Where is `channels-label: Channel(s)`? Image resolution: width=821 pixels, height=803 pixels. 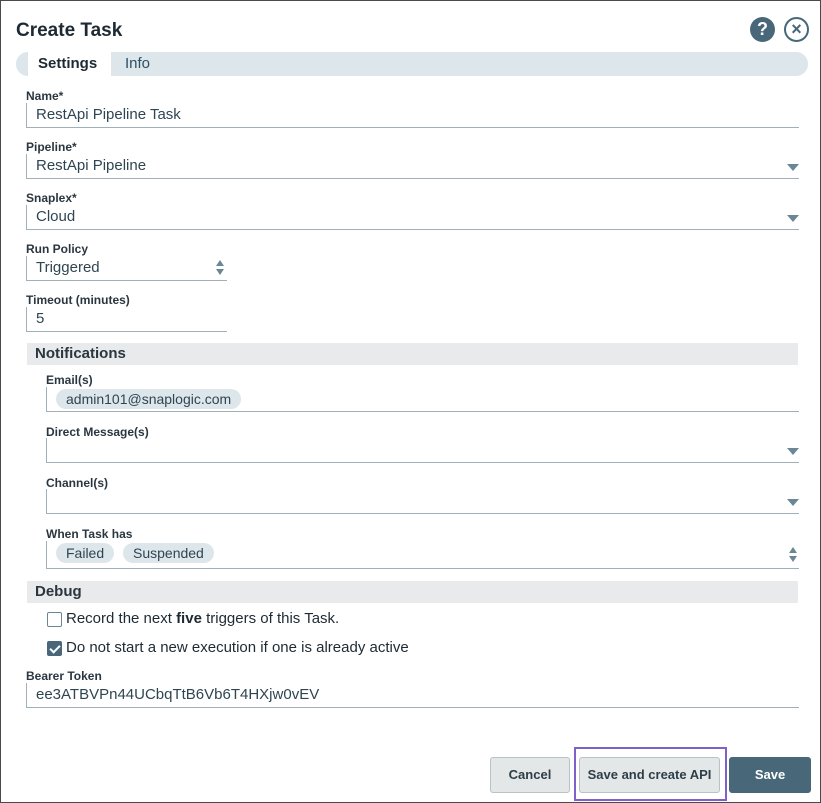
channels-label: Channel(s) is located at coordinates (77, 483).